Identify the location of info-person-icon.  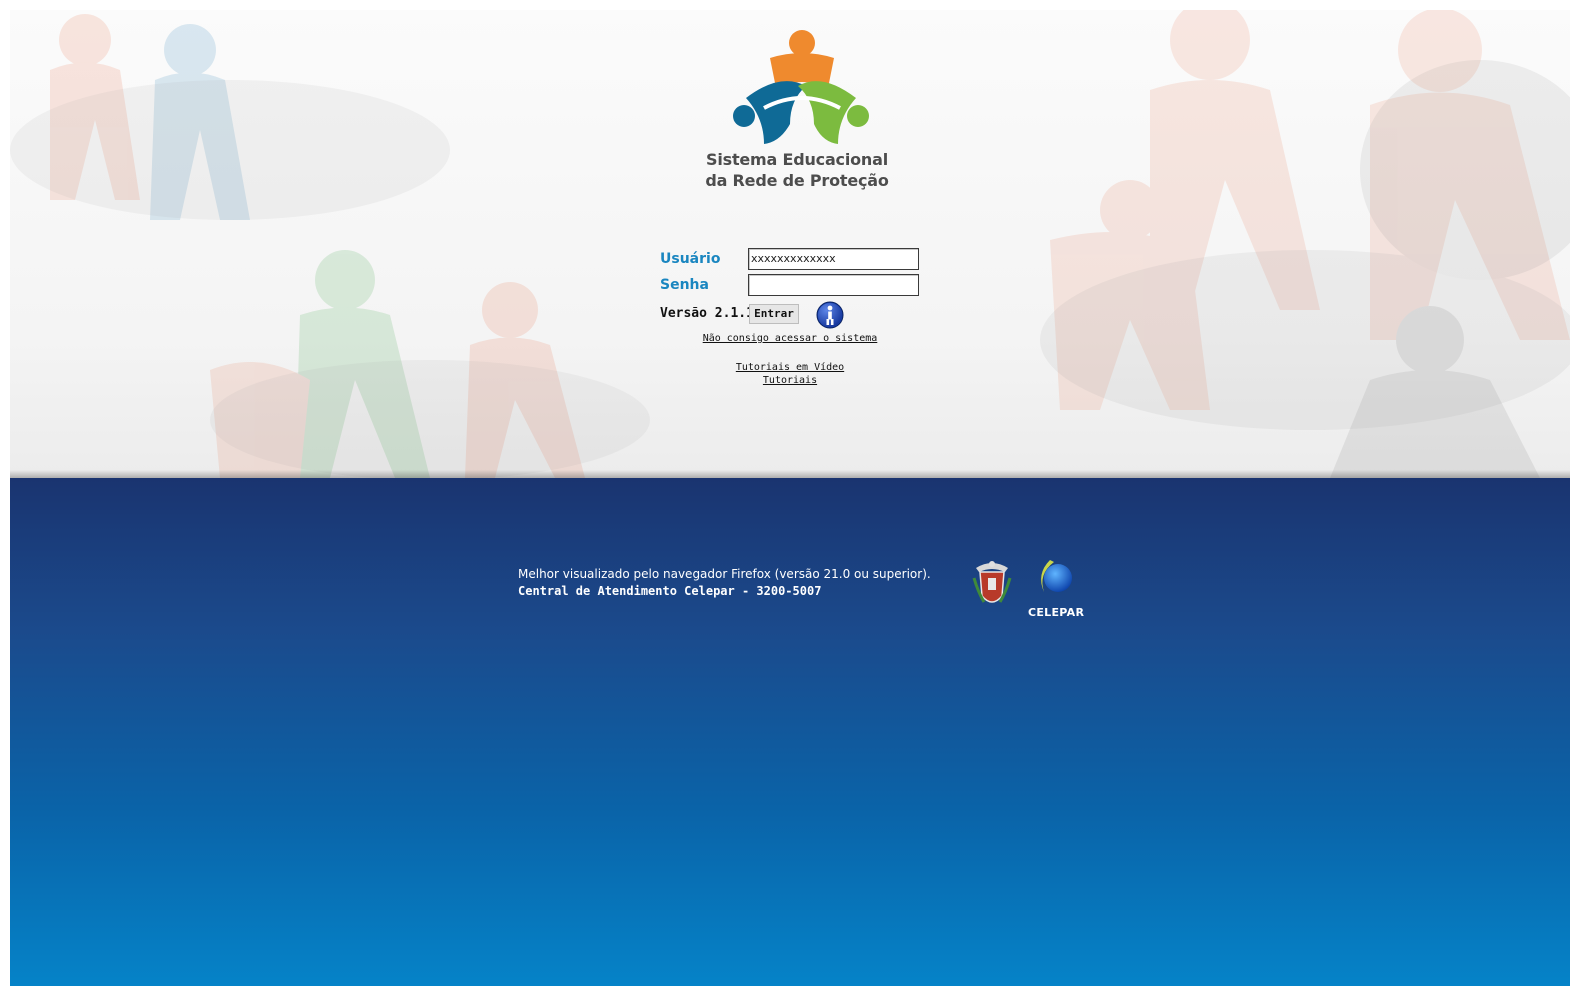
(830, 315).